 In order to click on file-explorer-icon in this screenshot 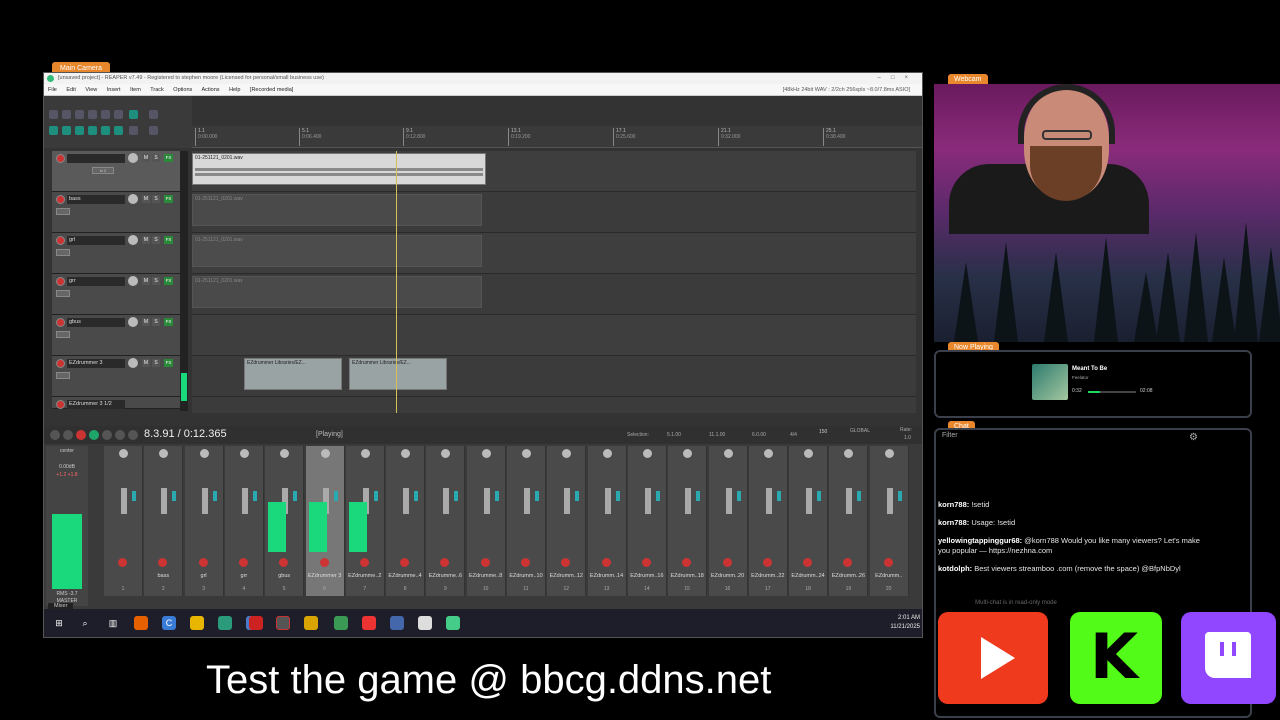, I will do `click(197, 623)`.